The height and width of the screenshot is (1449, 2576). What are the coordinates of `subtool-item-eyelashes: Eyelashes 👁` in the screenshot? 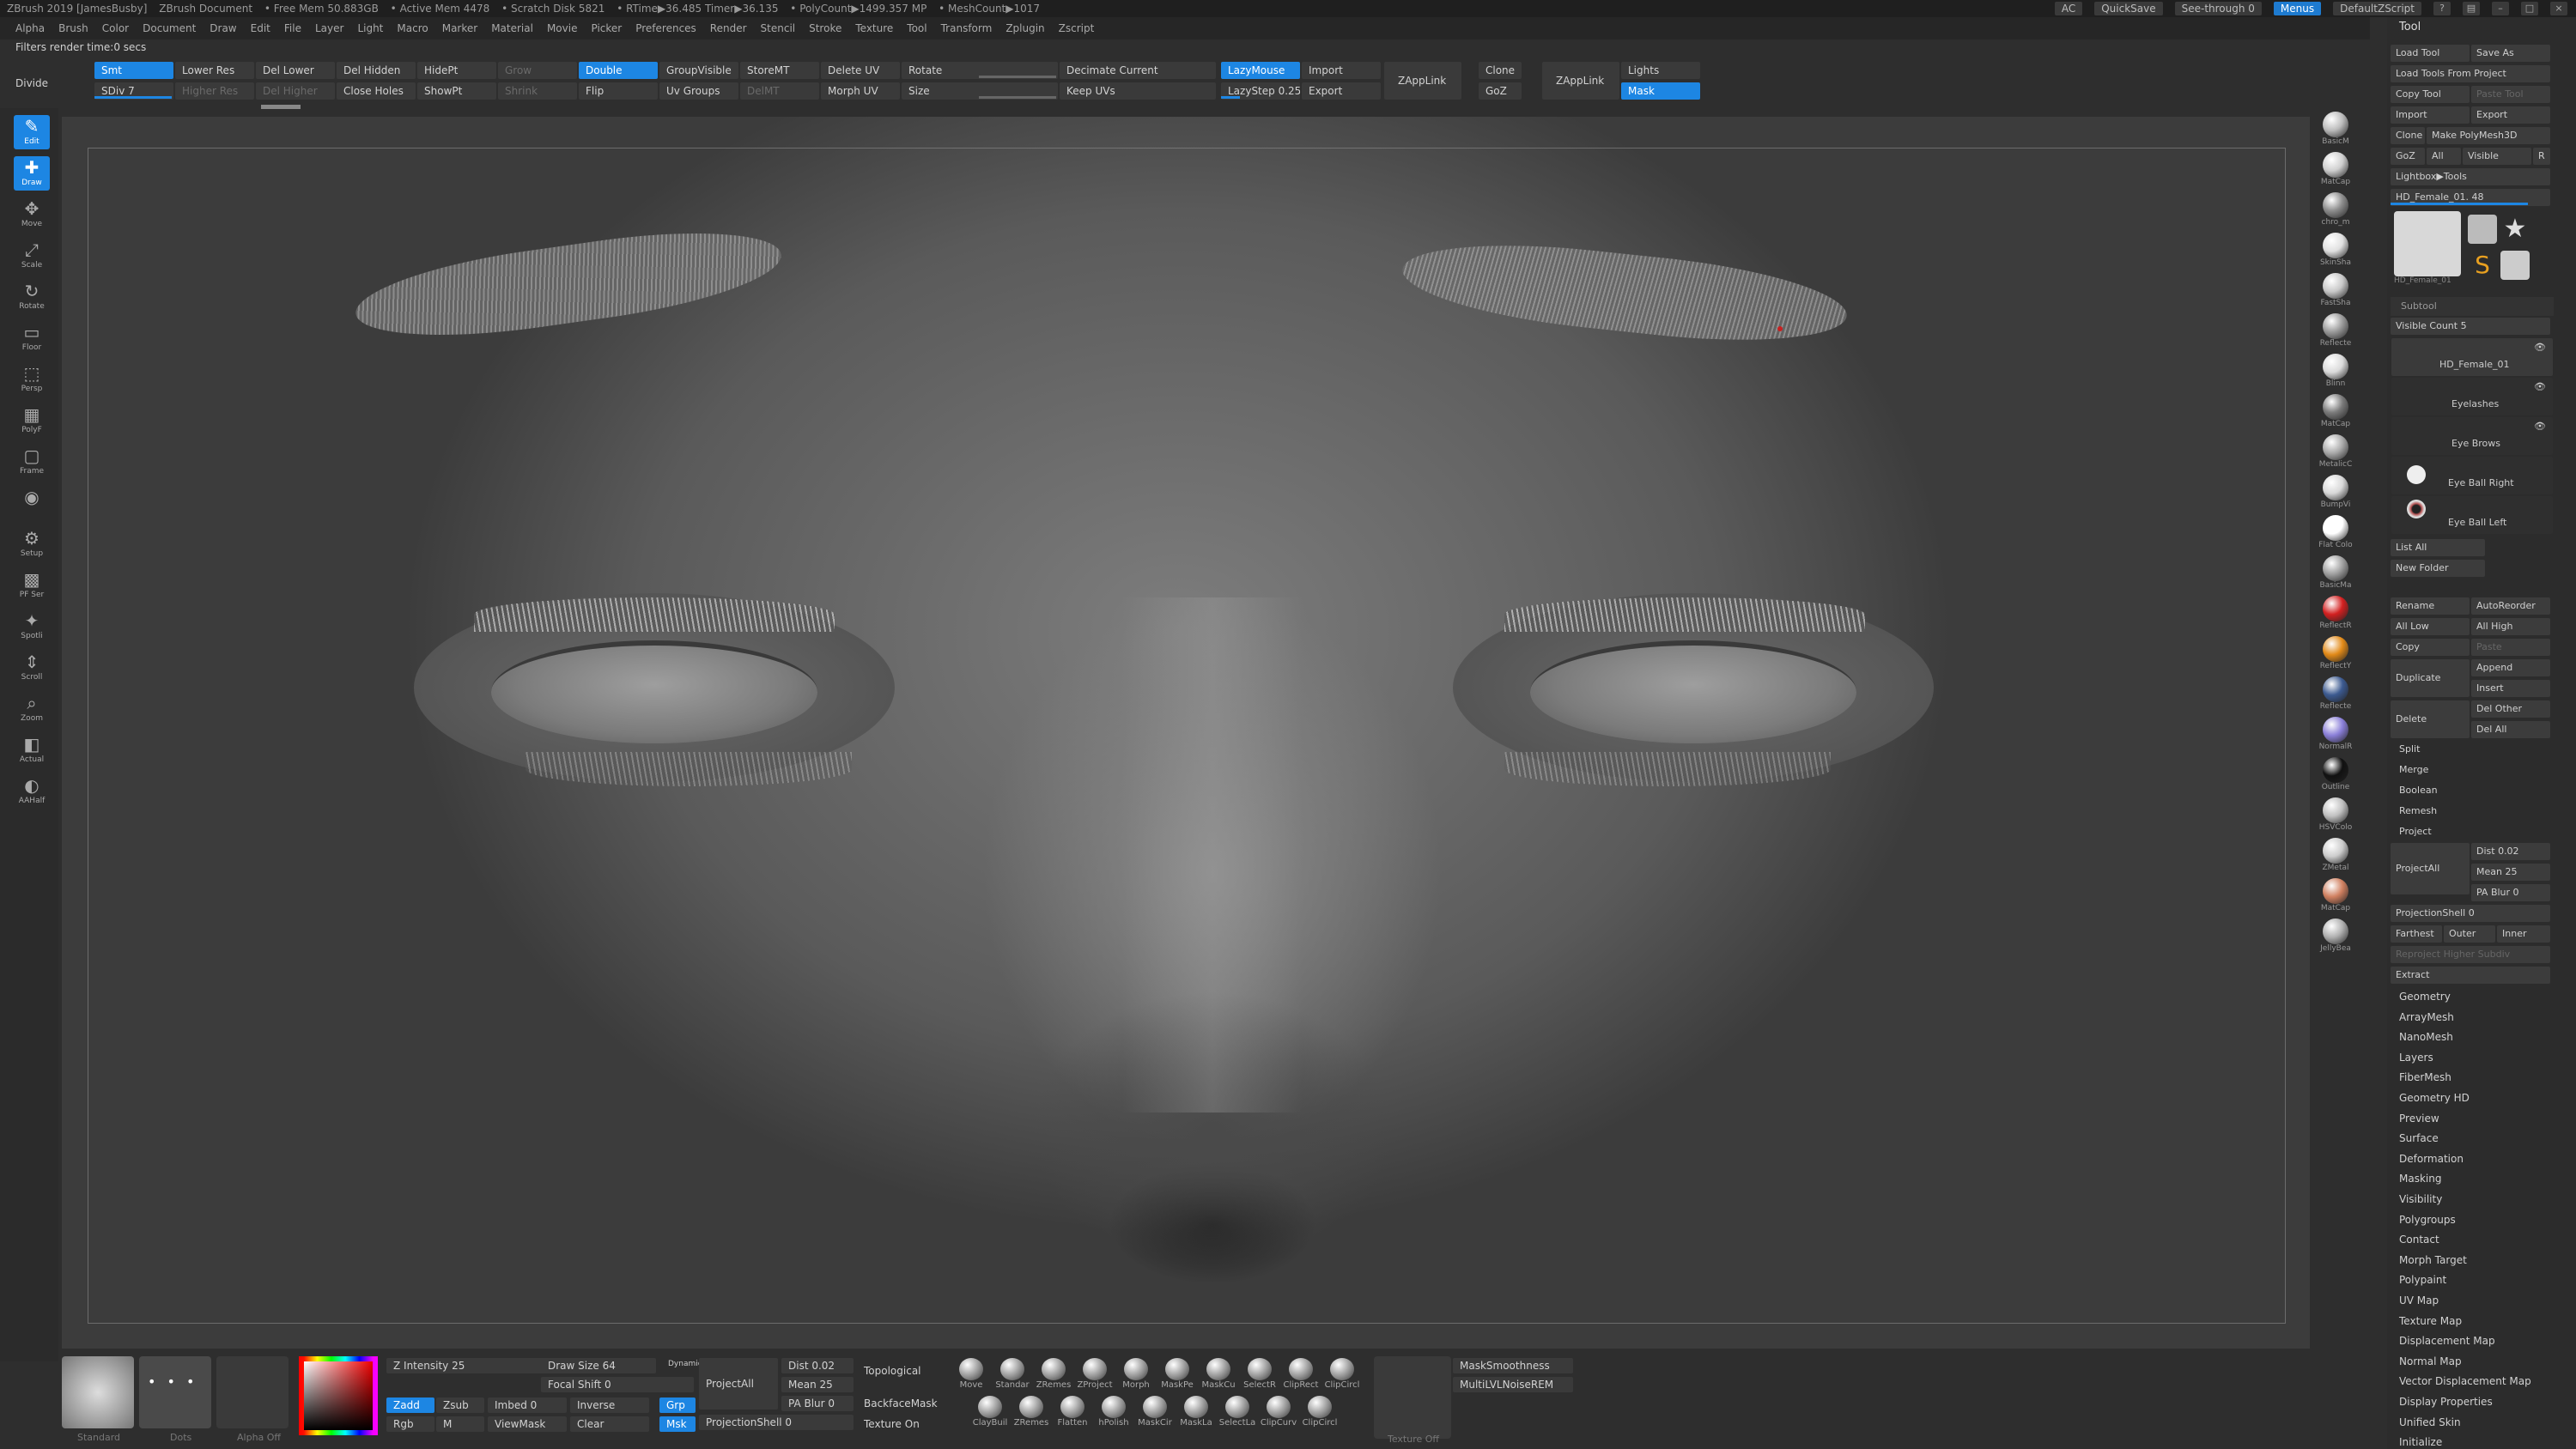 It's located at (2472, 396).